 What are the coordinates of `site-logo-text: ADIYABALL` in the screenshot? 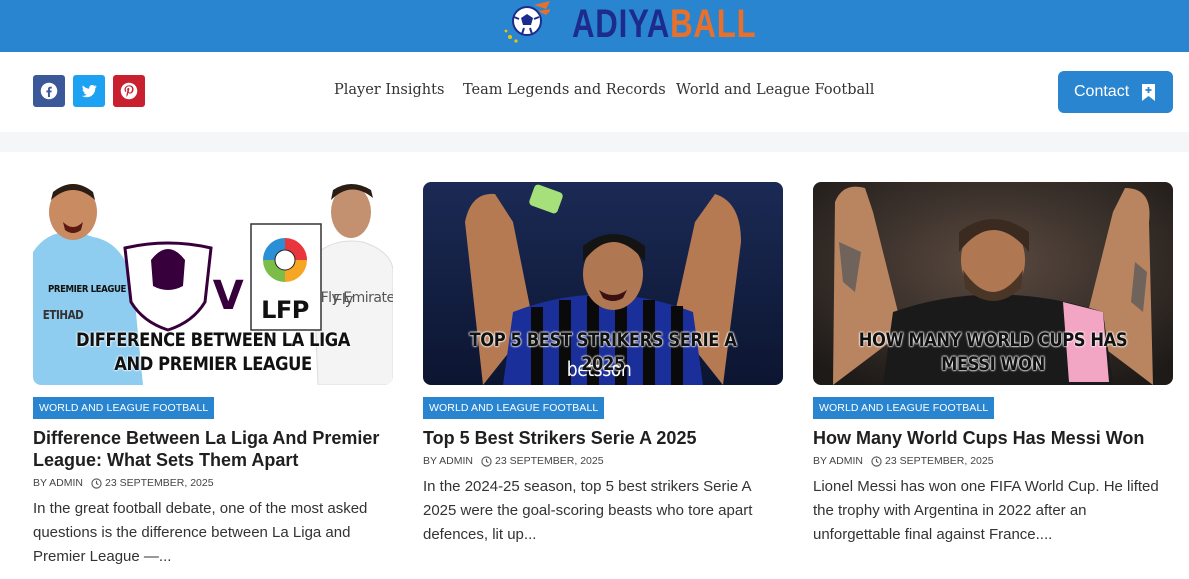 It's located at (664, 24).